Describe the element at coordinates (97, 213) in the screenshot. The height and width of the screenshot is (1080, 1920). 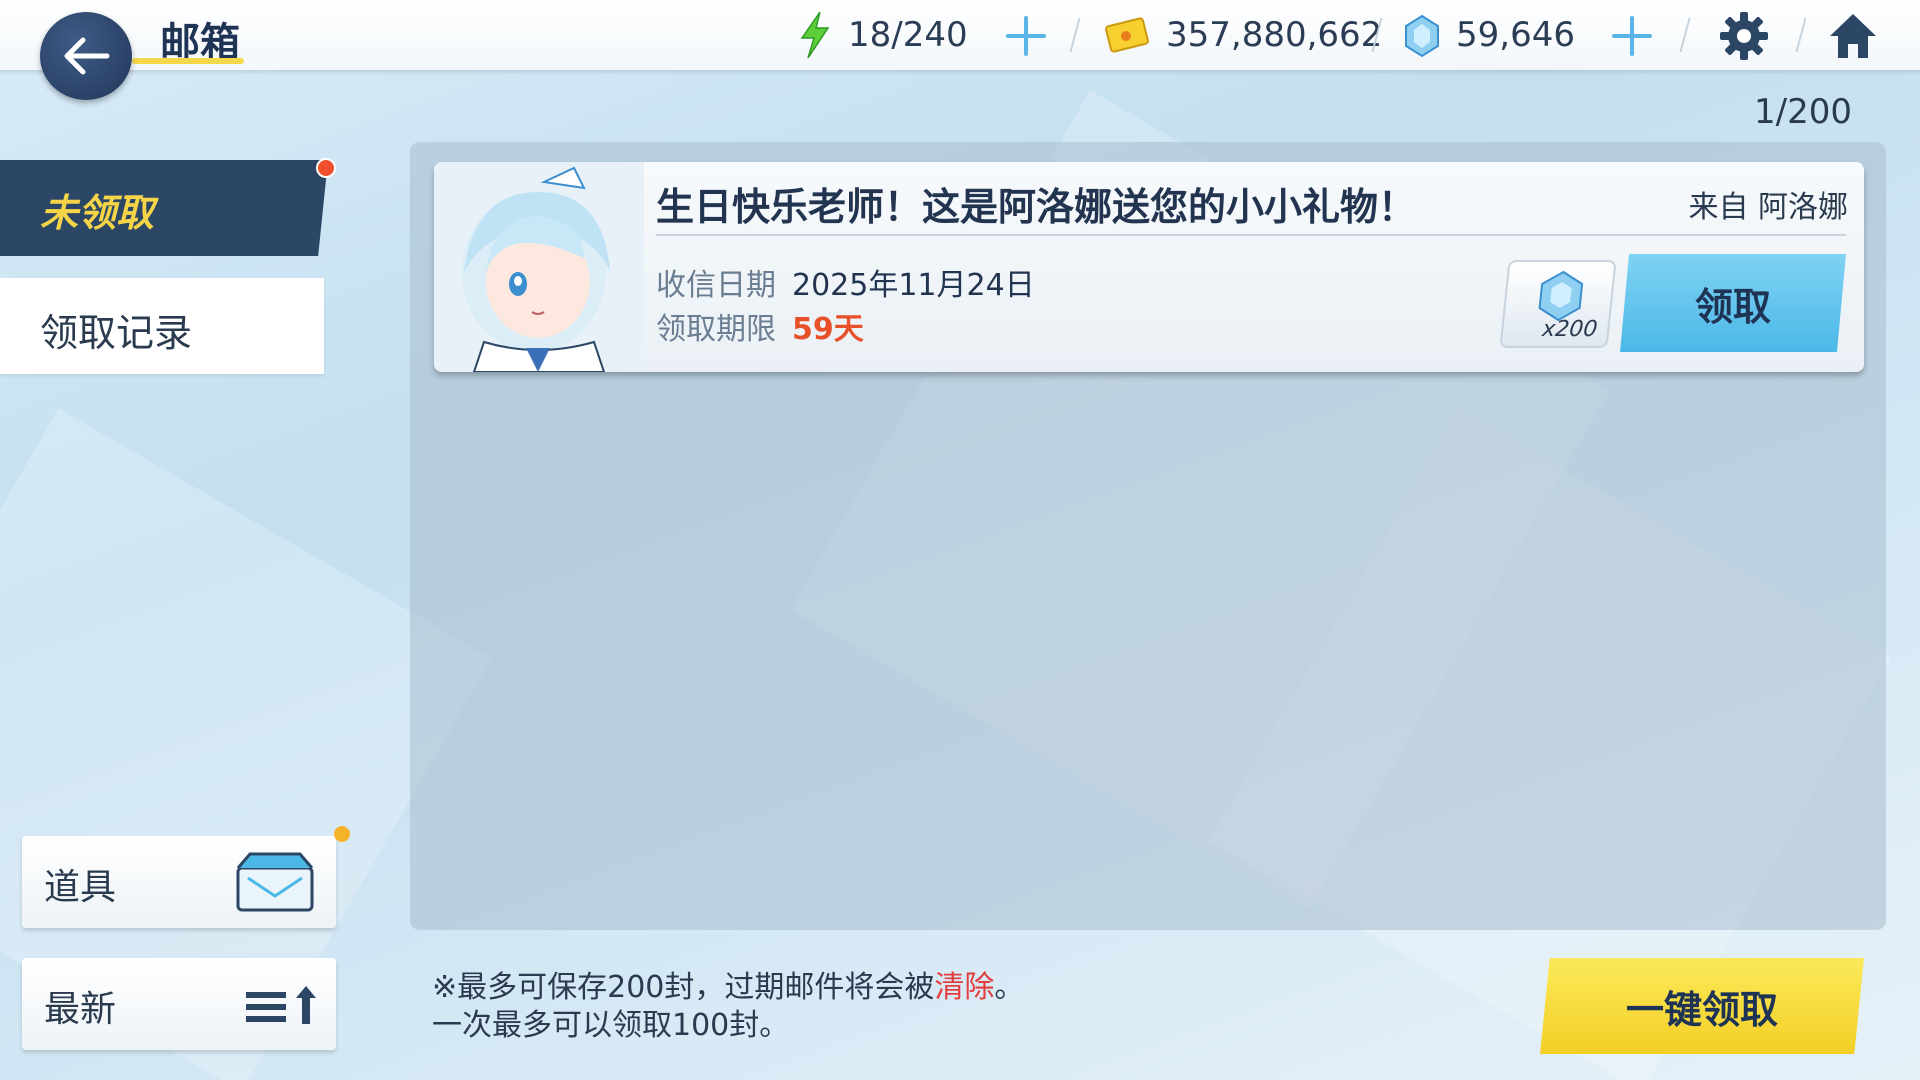
I see `tab-unclaimed-label: 未领取` at that location.